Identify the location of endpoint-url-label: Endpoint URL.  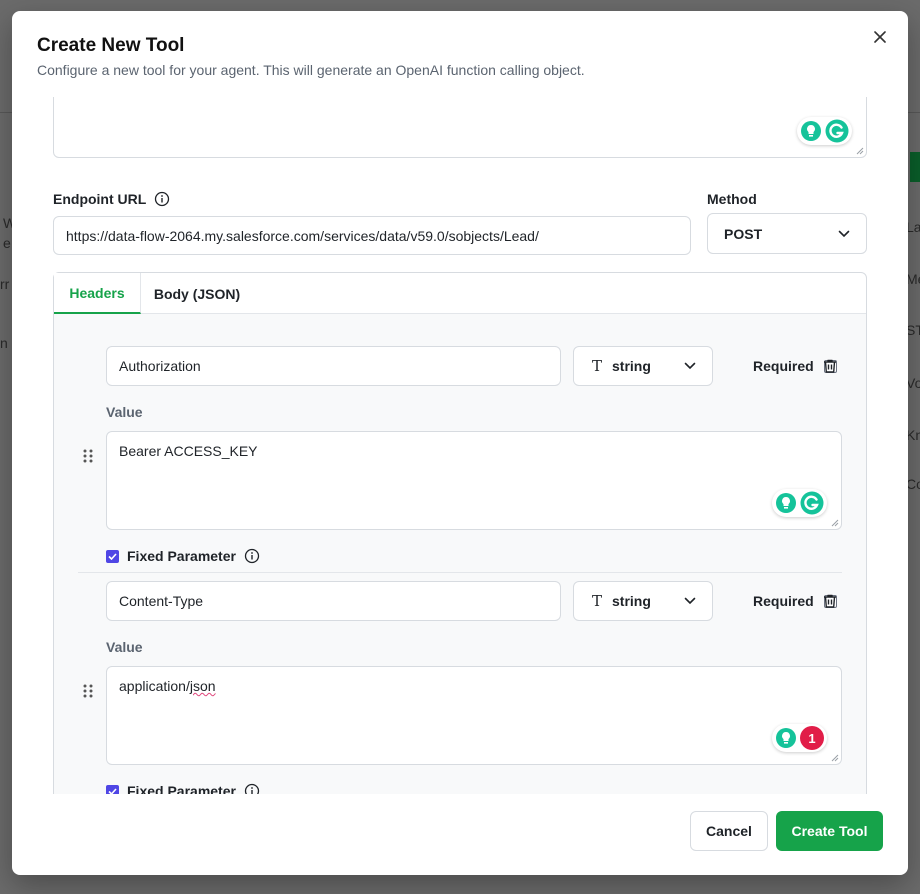
(111, 199).